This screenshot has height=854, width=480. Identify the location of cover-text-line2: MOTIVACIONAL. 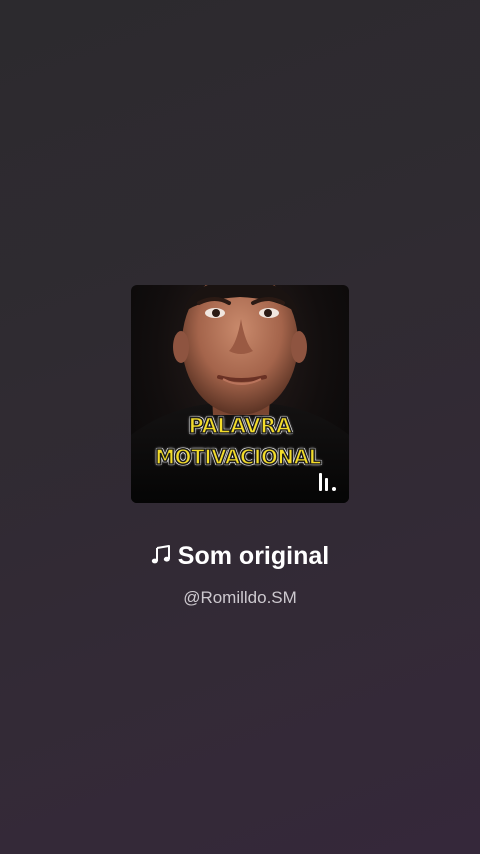
(238, 457).